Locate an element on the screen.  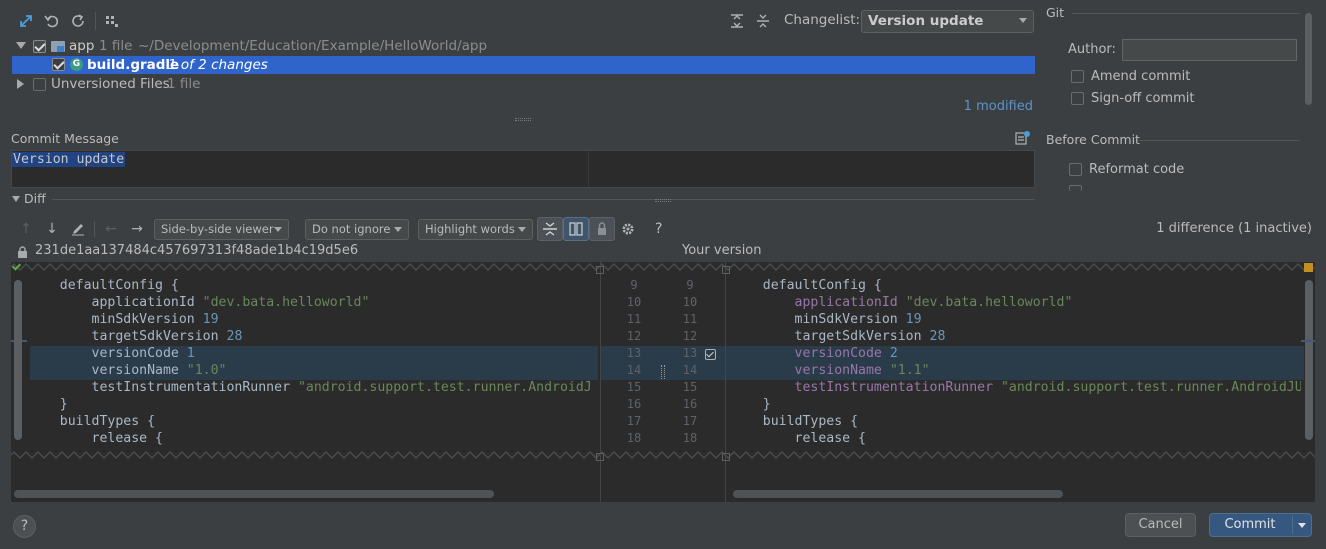
code-token: "dev.bata.helloworld" is located at coordinates (286, 302).